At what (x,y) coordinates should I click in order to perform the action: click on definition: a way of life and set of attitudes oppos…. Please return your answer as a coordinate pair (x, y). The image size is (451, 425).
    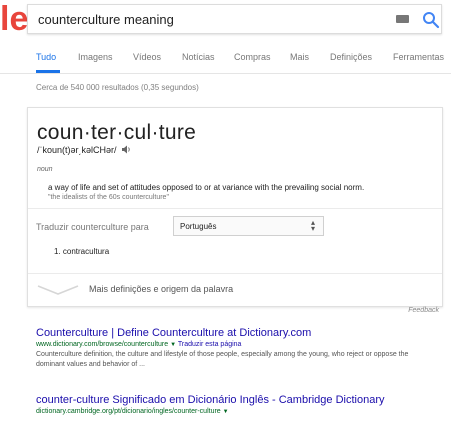
    Looking at the image, I should click on (206, 187).